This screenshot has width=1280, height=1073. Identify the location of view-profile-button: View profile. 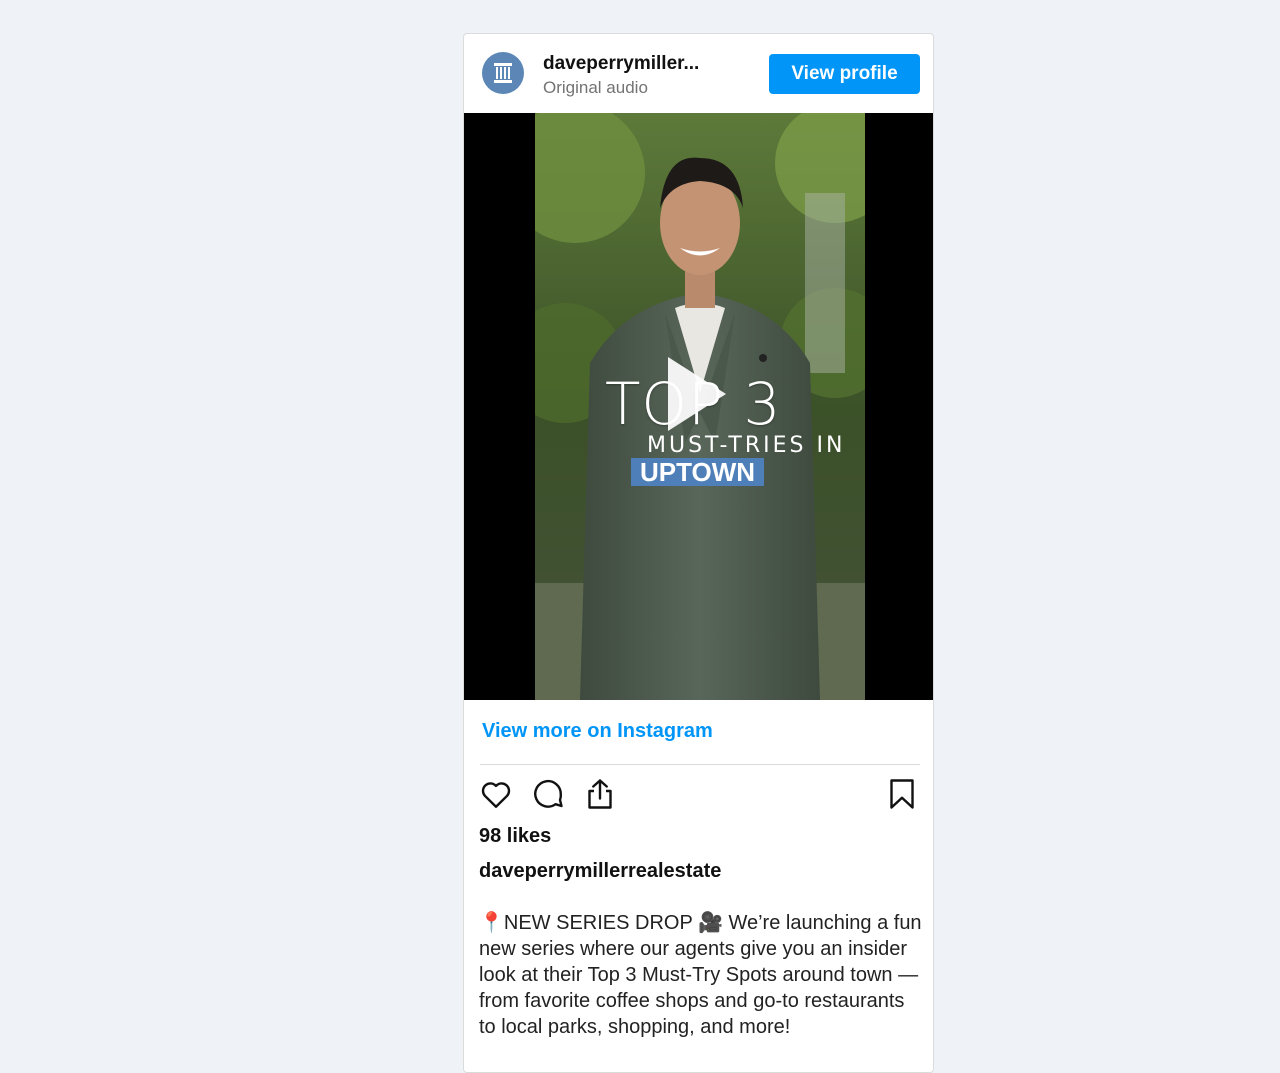
(844, 74).